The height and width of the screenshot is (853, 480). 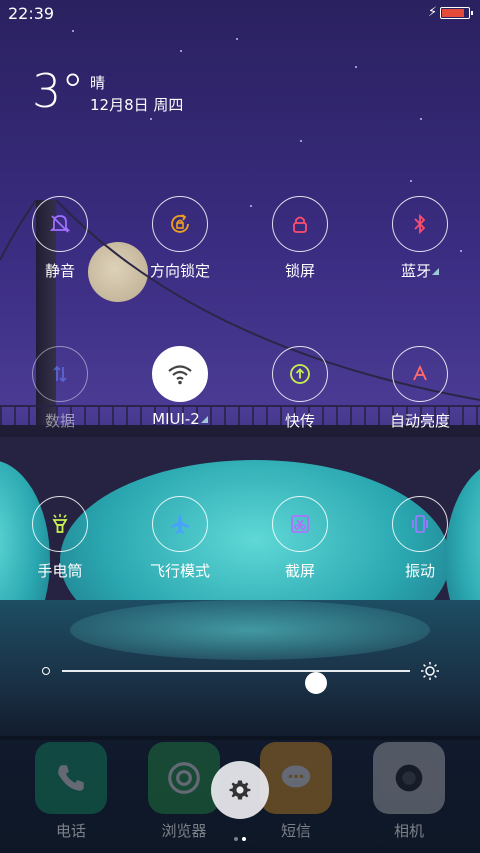 I want to click on message-icon, so click(x=296, y=778).